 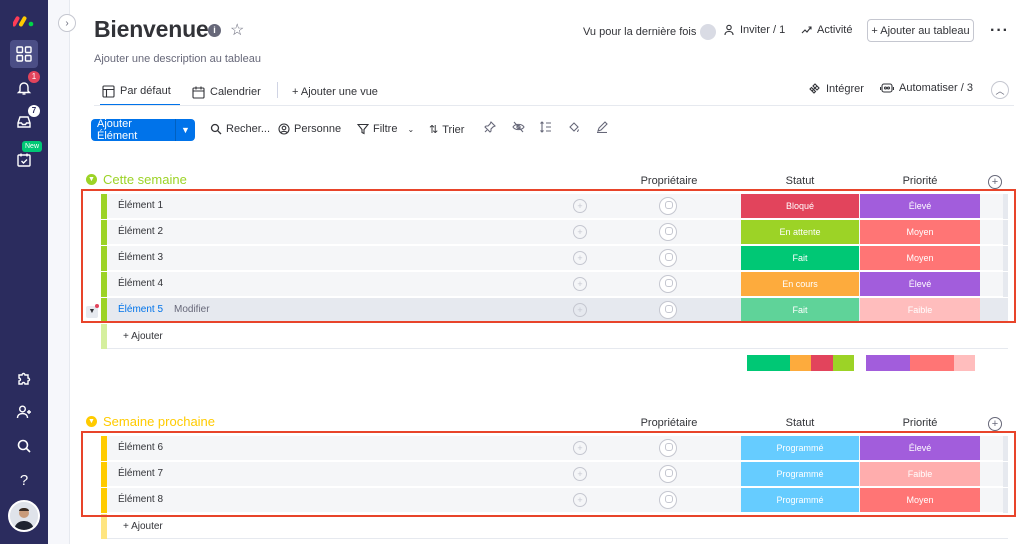 I want to click on filter-button: Filtre ⌄, so click(x=385, y=129).